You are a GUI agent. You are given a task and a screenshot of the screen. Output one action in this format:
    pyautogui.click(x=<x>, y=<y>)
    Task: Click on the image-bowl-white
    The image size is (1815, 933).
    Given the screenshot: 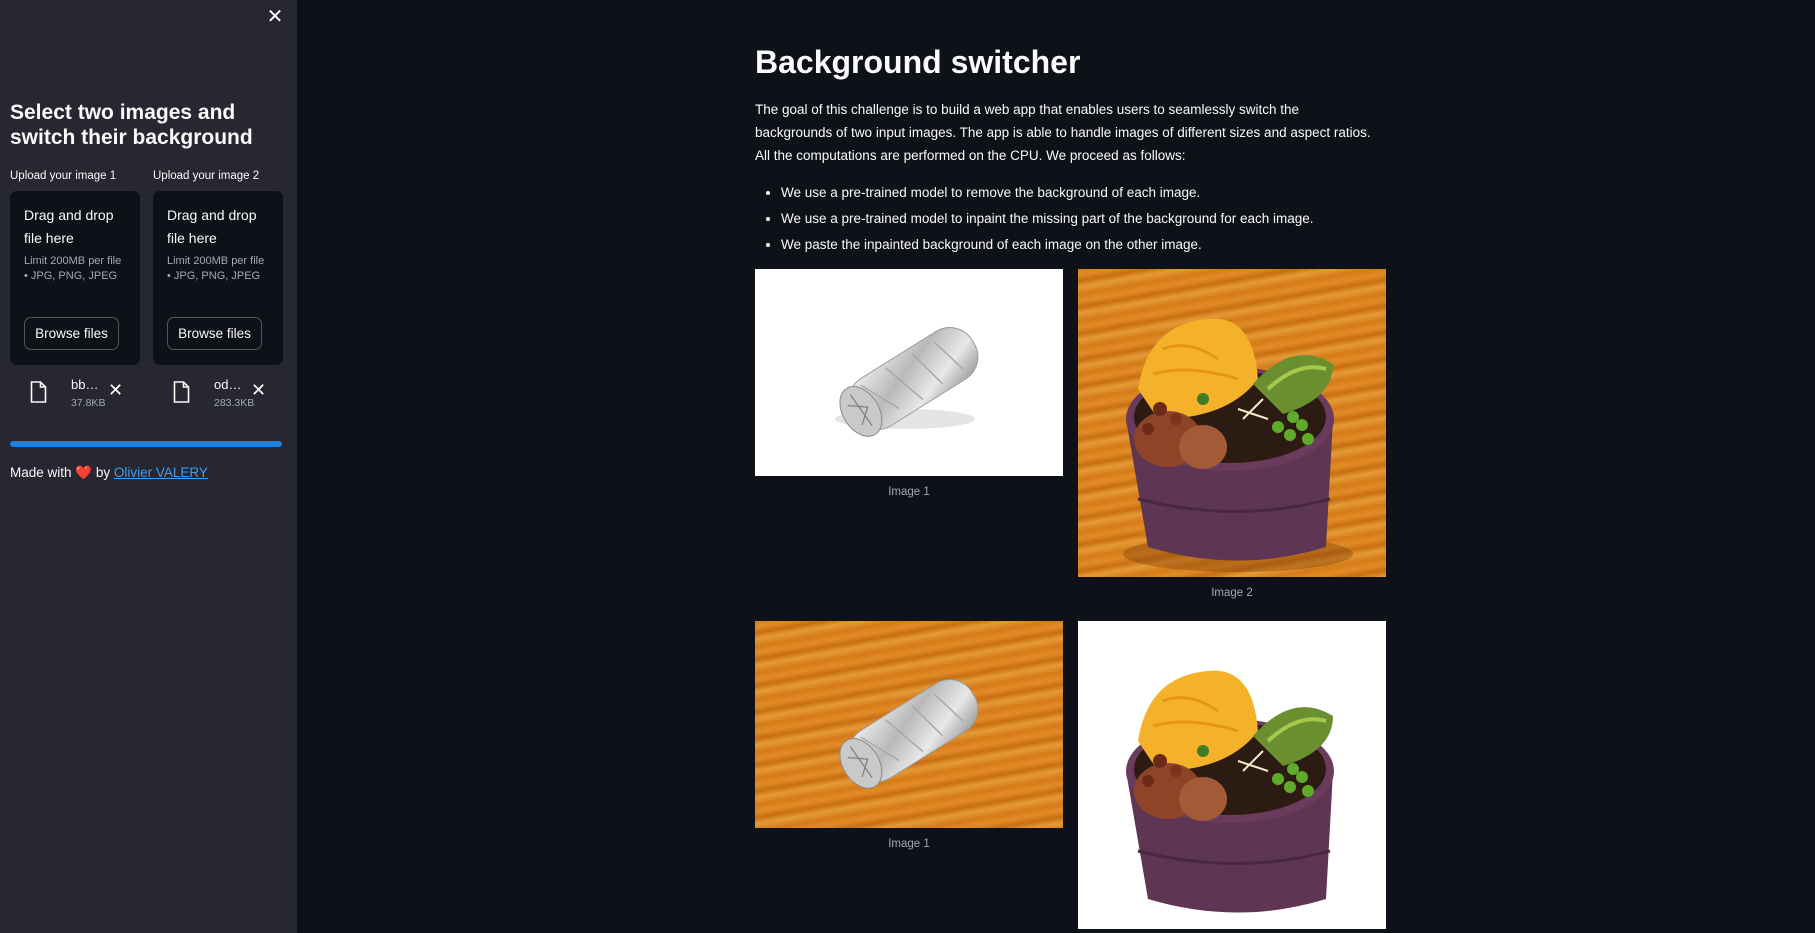 What is the action you would take?
    pyautogui.click(x=1232, y=775)
    